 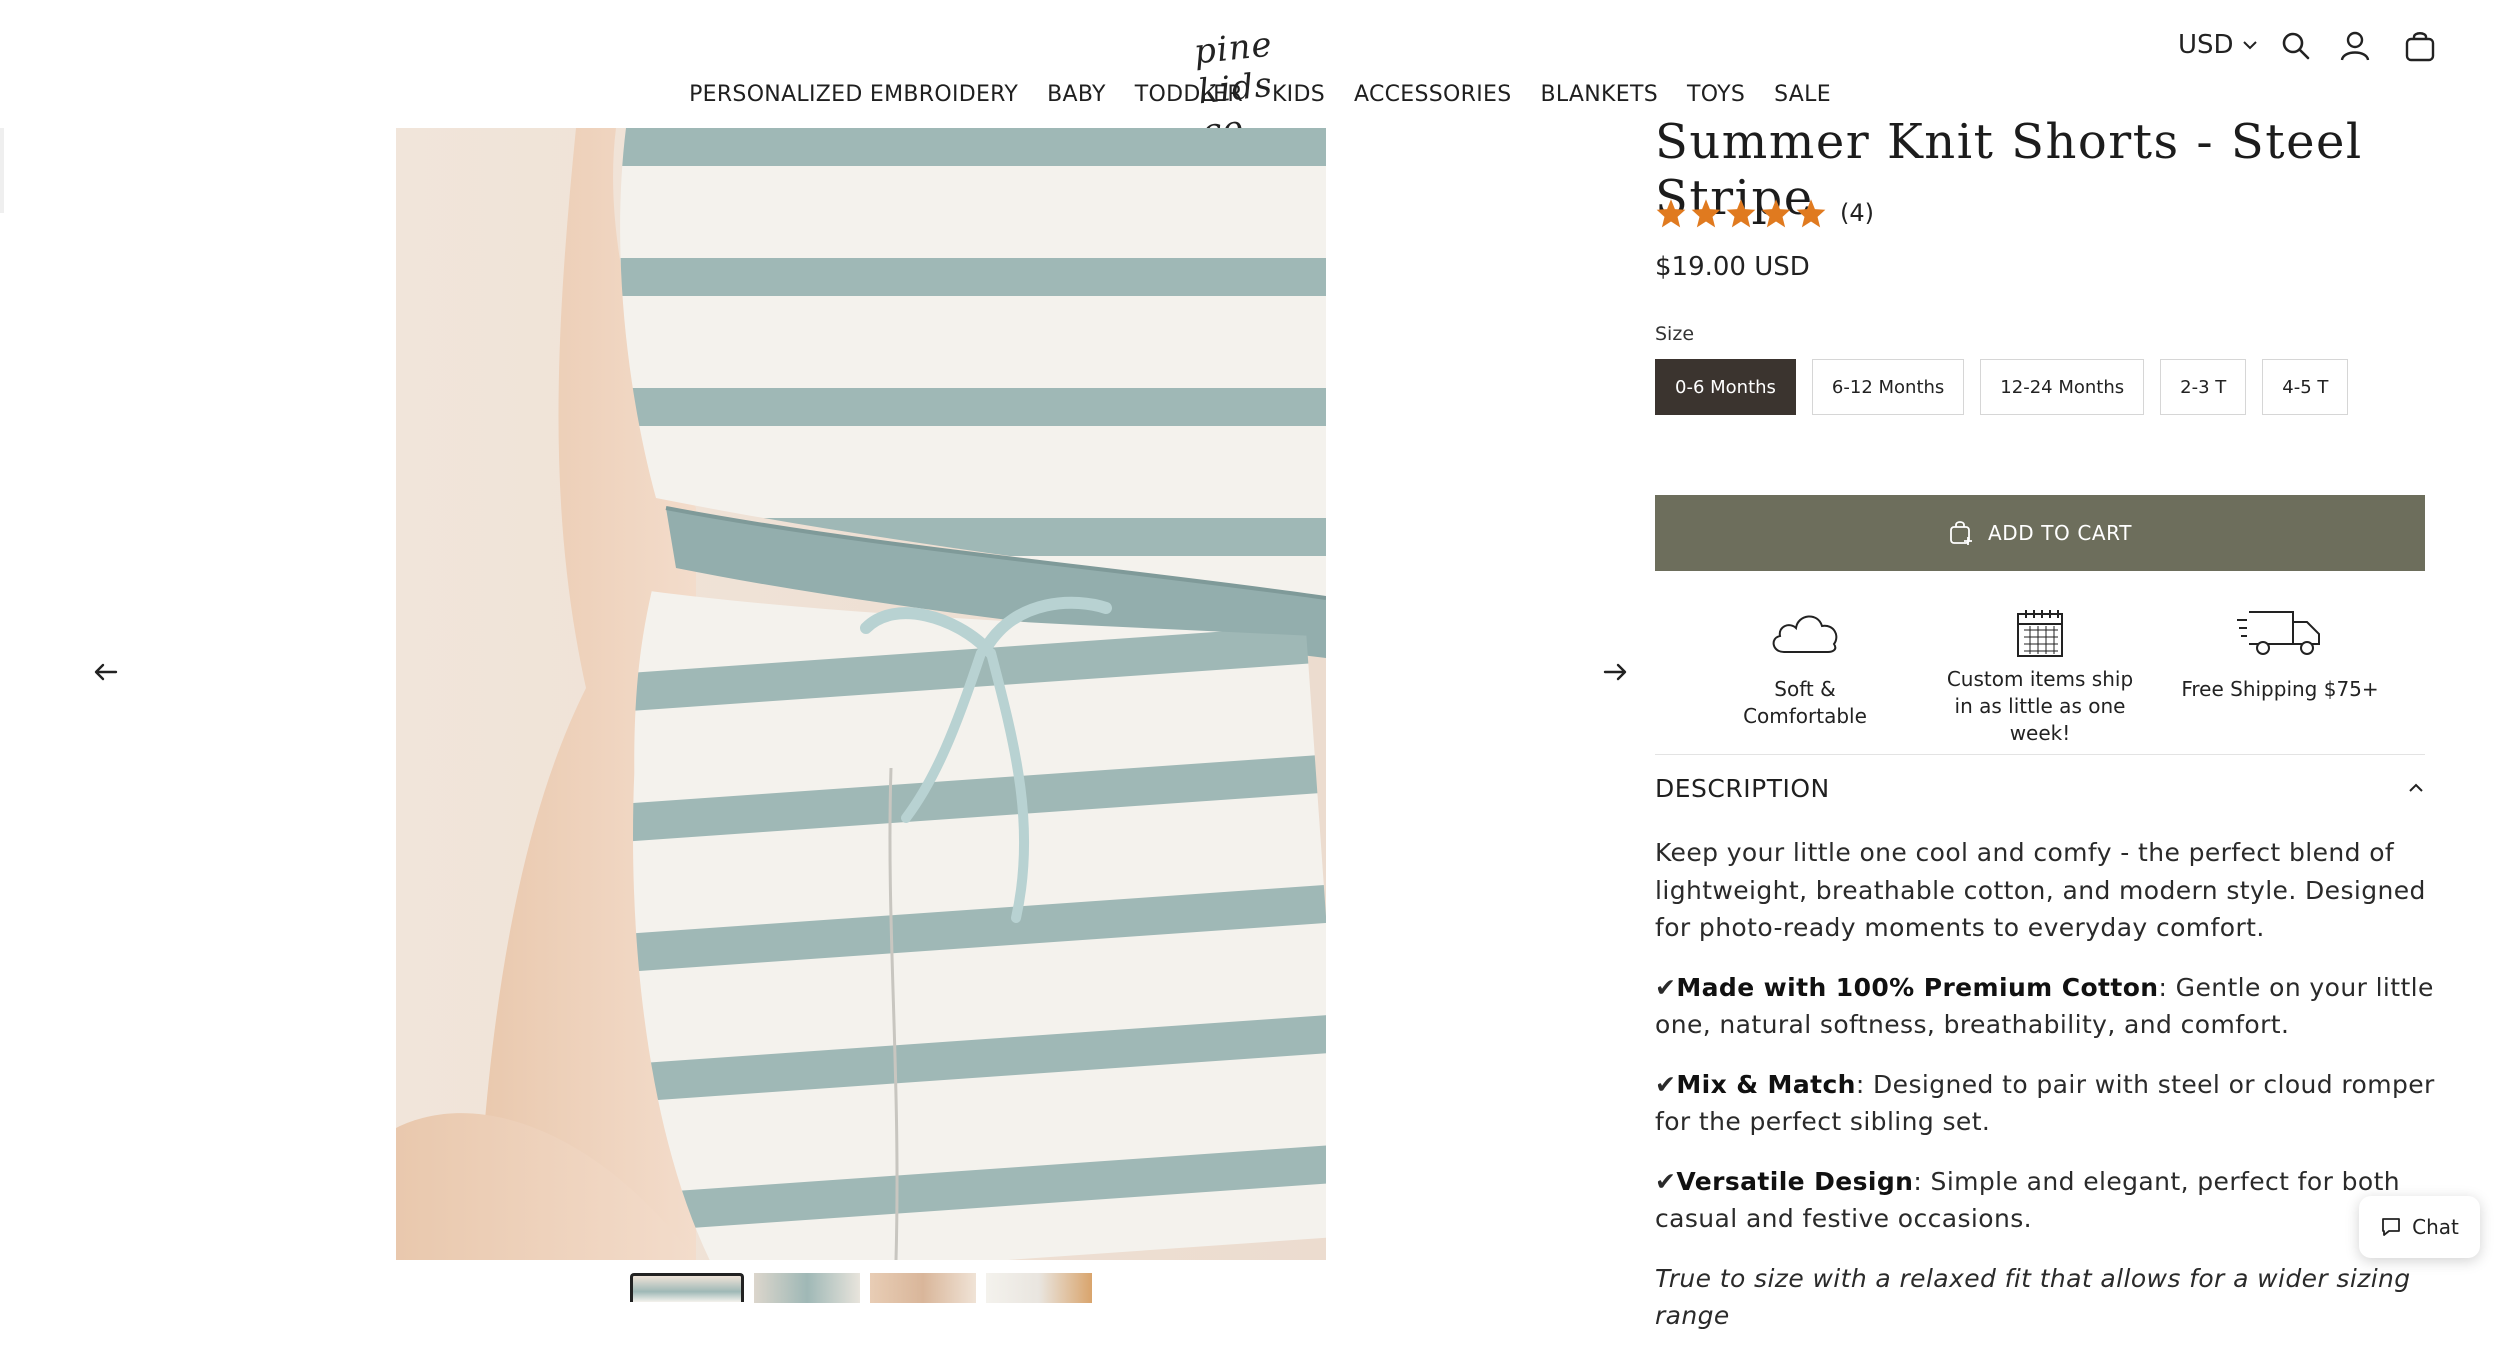 I want to click on description-toggle: DESCRIPTION, so click(x=2040, y=788).